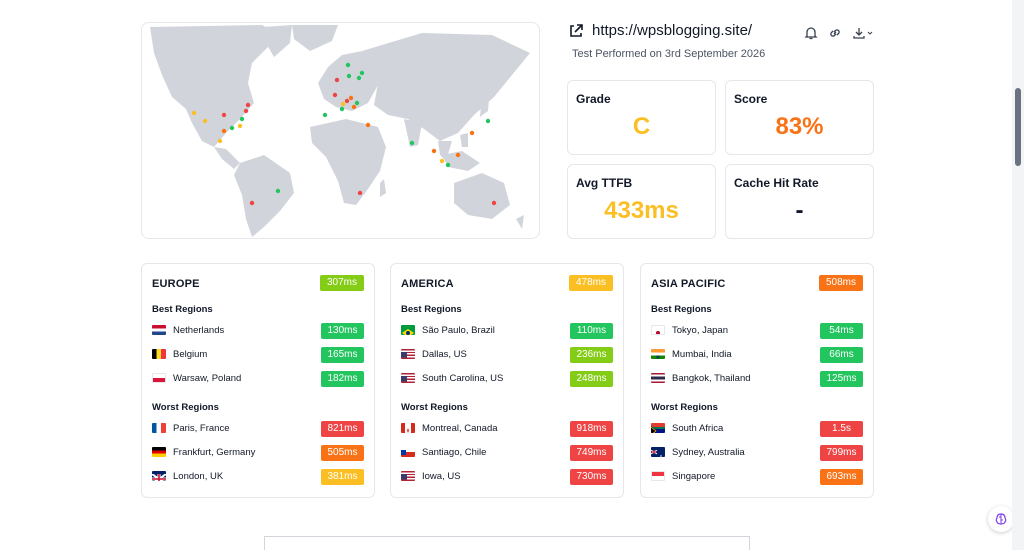  Describe the element at coordinates (591, 283) in the screenshot. I see `region-avg-badge: 478ms` at that location.